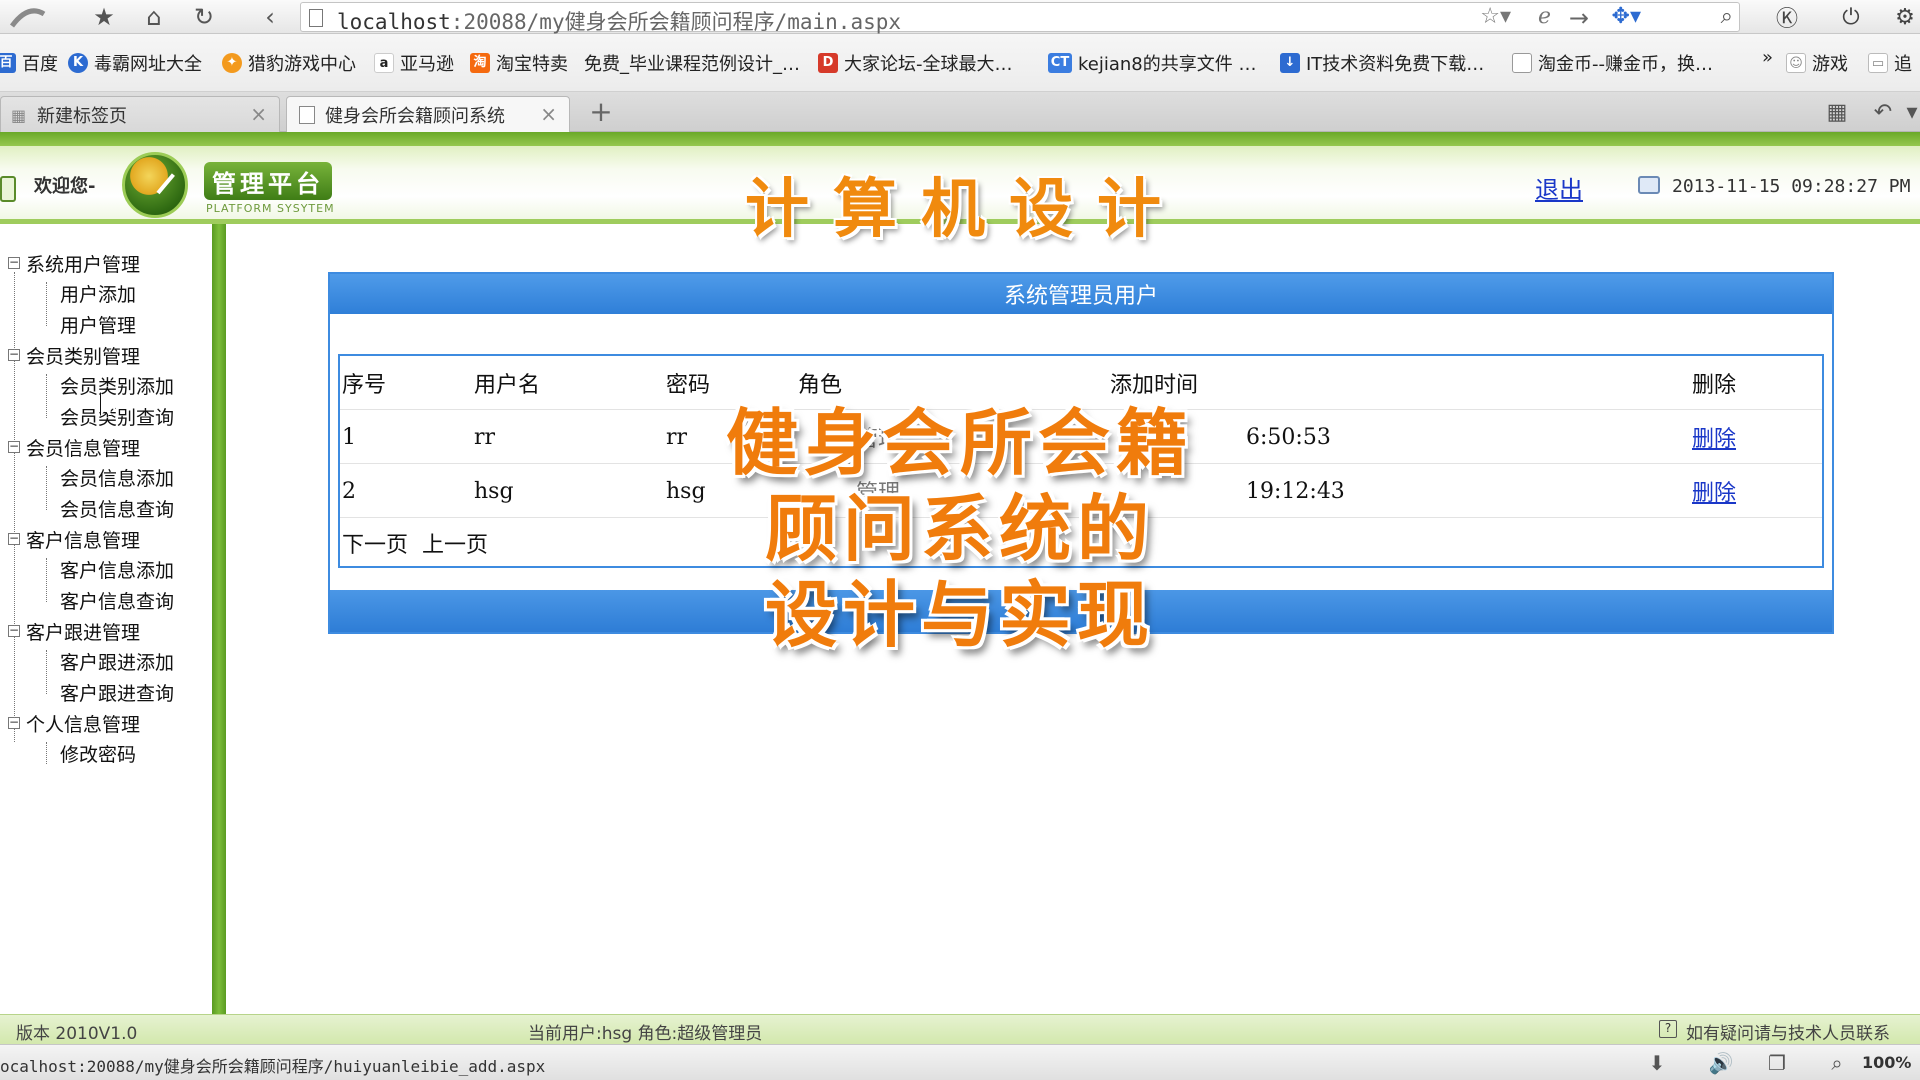 This screenshot has width=1920, height=1080. I want to click on bookmarks-overflow-chevron: », so click(1767, 57).